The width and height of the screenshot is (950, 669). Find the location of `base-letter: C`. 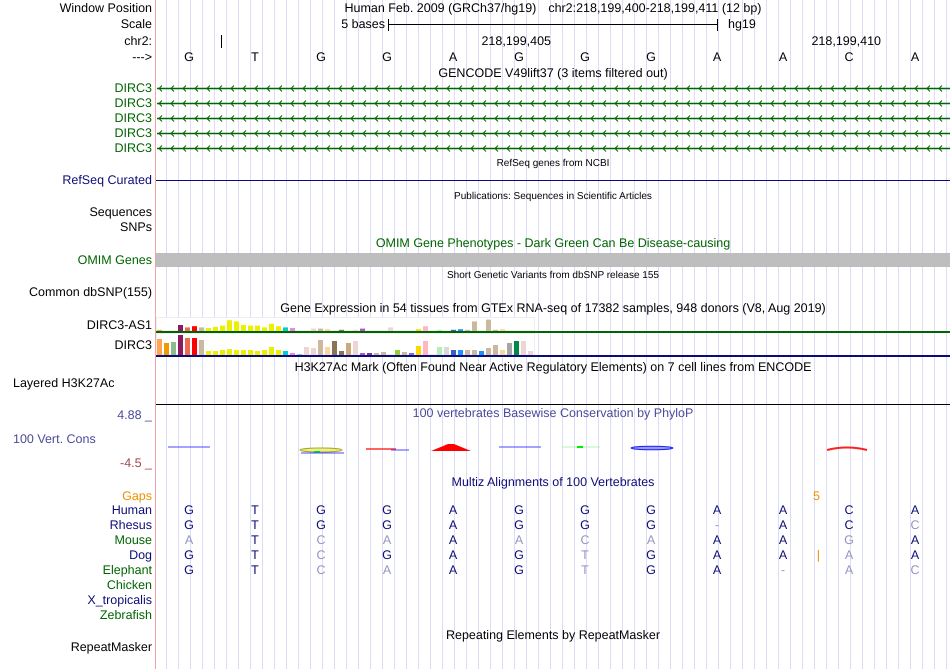

base-letter: C is located at coordinates (849, 57).